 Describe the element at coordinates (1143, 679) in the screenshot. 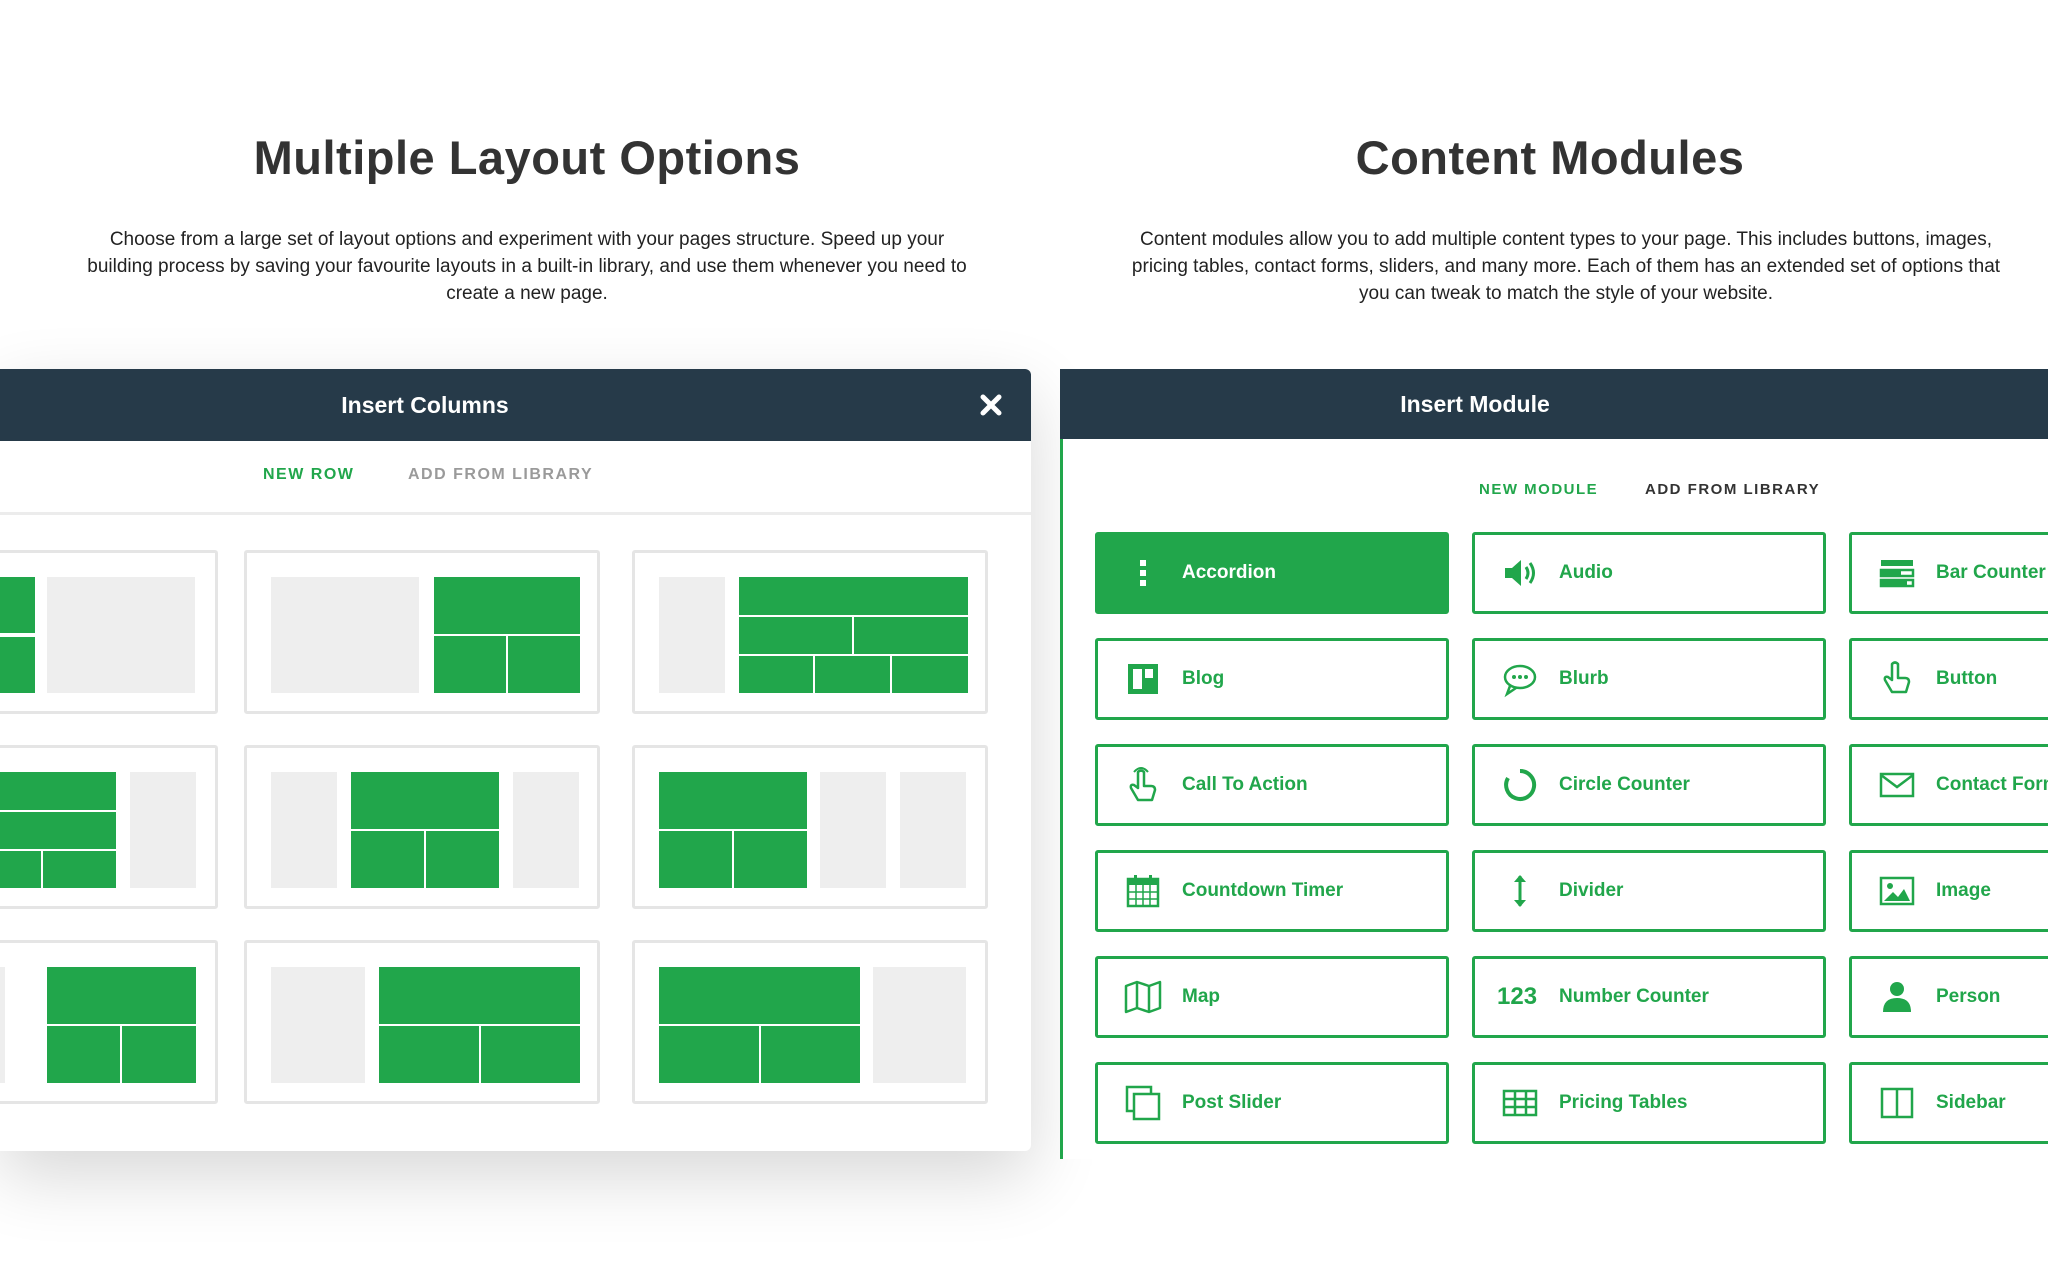

I see `blog-icon` at that location.